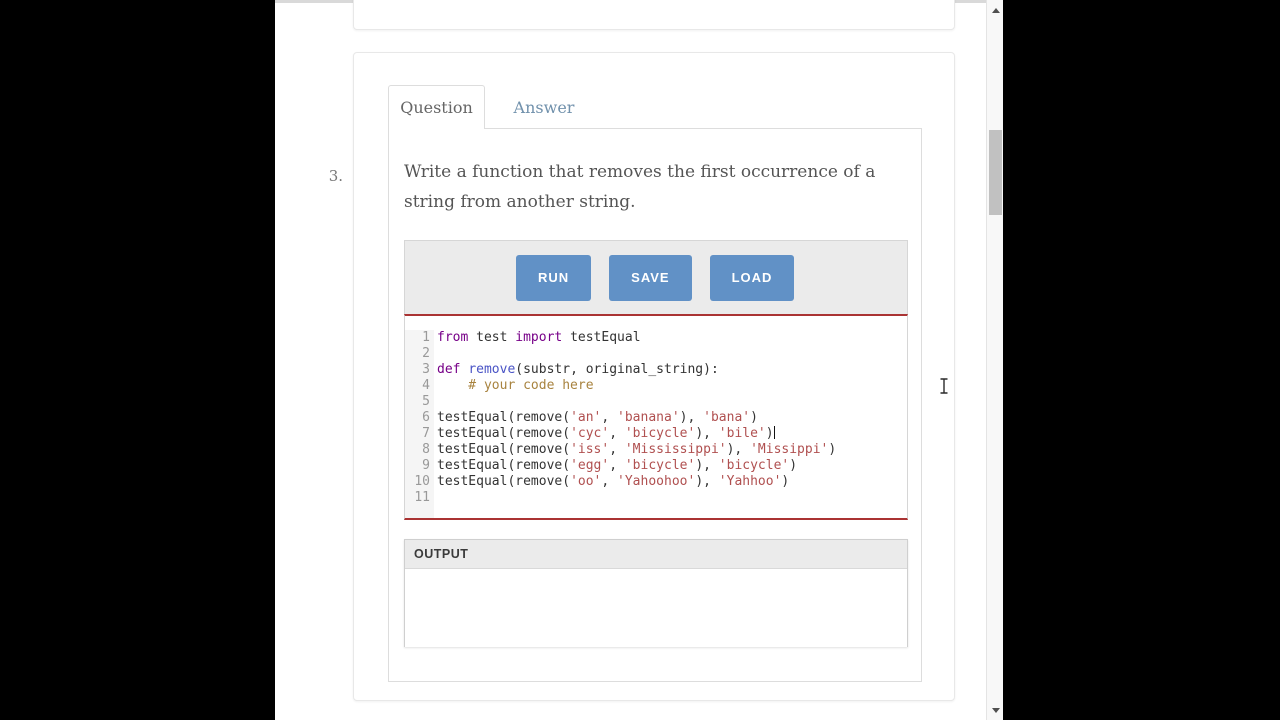 This screenshot has width=1280, height=720. I want to click on tab-answer-label: Answer, so click(544, 107).